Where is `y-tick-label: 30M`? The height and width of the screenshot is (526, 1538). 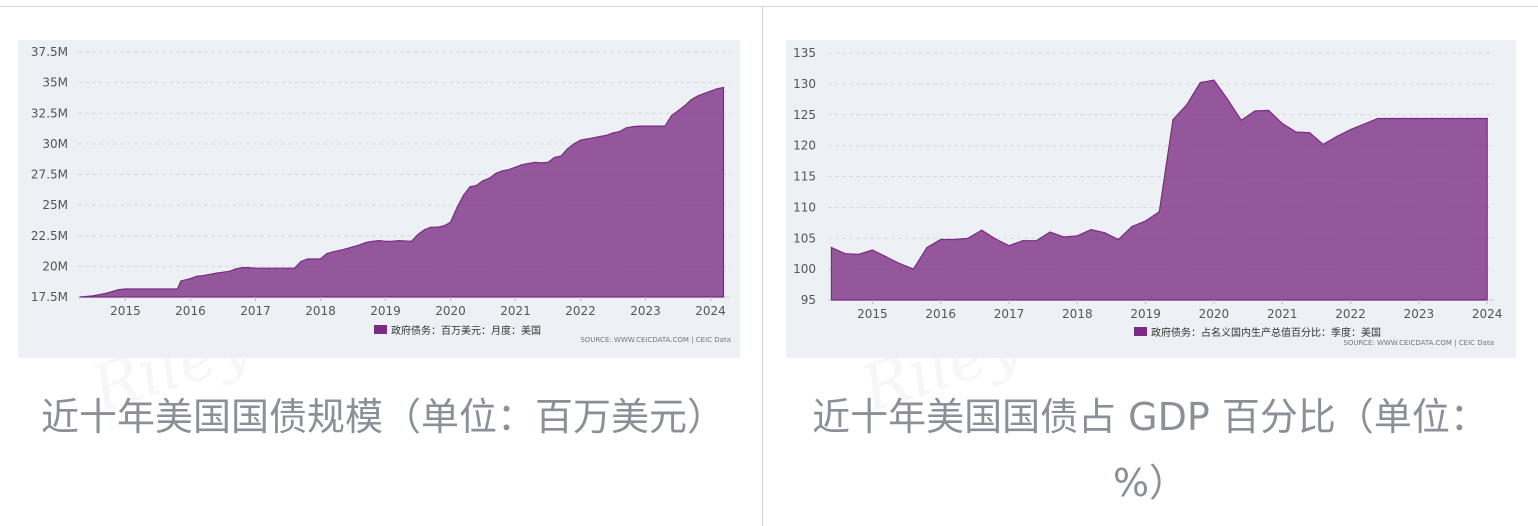
y-tick-label: 30M is located at coordinates (55, 144).